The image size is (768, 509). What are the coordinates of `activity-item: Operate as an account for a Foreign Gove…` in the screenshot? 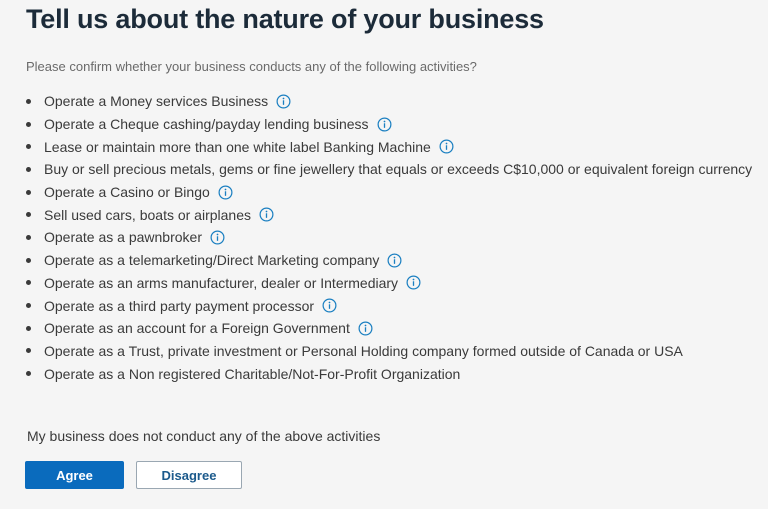 It's located at (387, 328).